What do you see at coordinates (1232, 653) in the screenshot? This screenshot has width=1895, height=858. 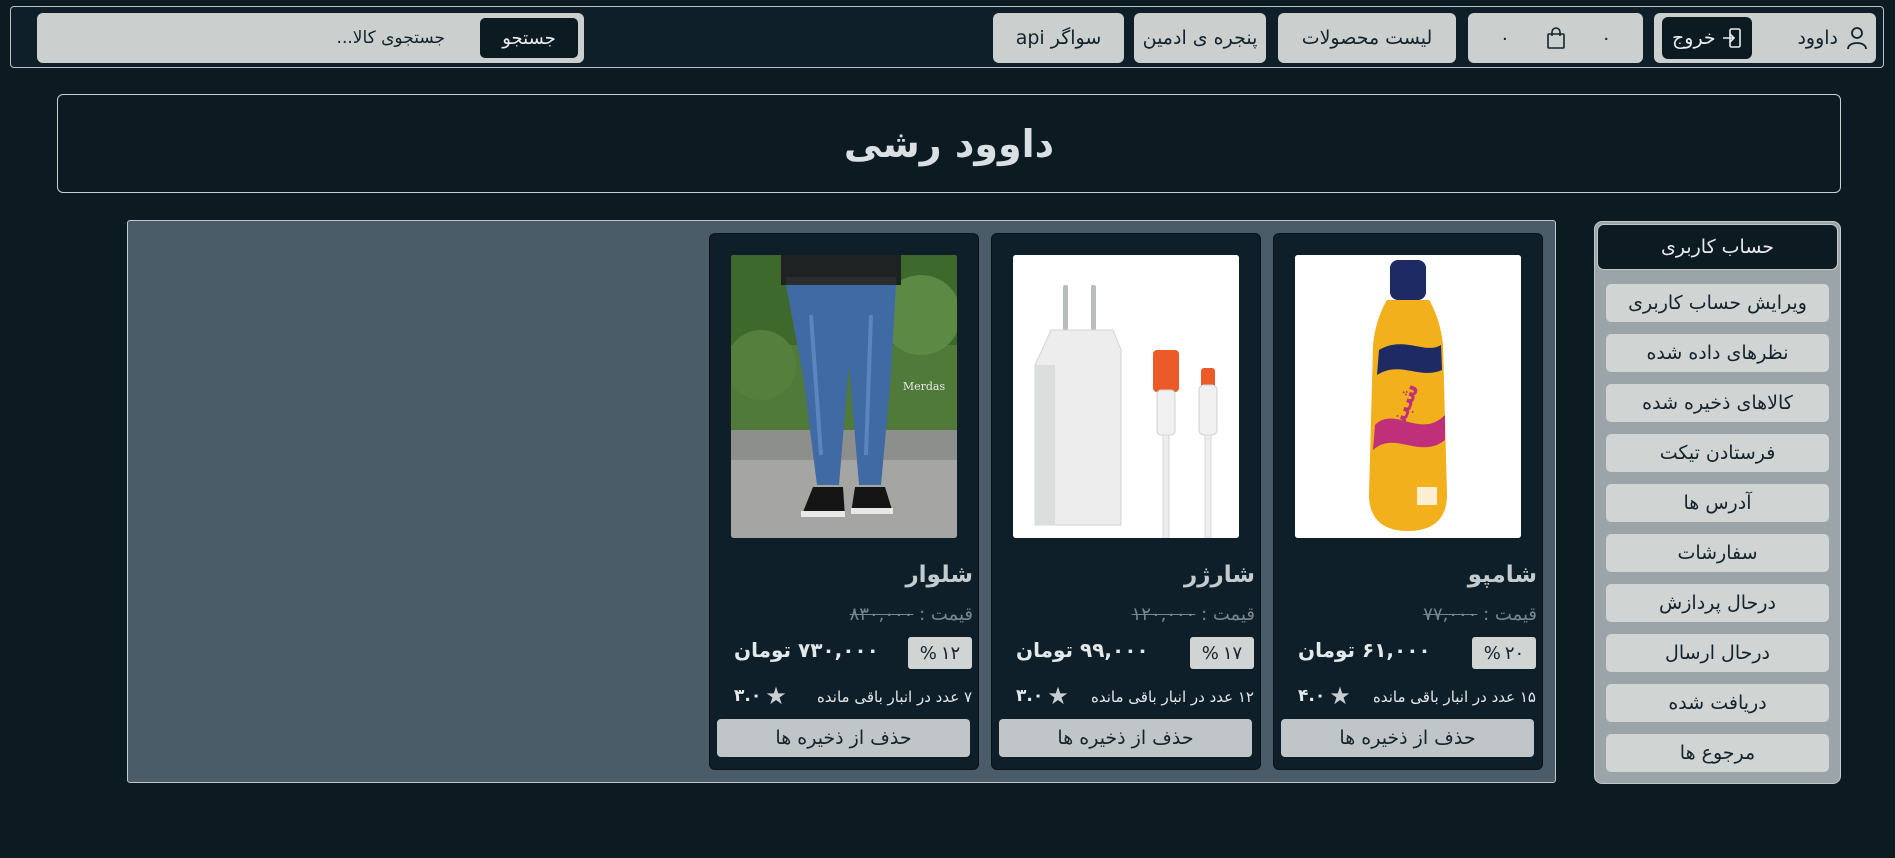 I see `discount-value: ۱۷` at bounding box center [1232, 653].